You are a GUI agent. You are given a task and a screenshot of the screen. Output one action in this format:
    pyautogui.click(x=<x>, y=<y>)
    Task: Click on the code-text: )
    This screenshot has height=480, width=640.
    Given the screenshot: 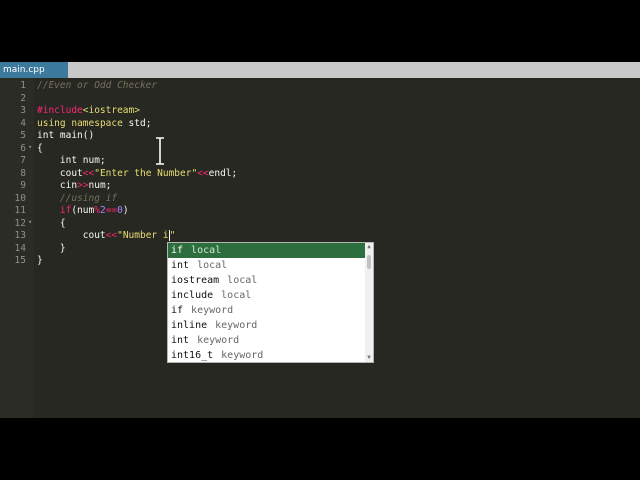 What is the action you would take?
    pyautogui.click(x=125, y=210)
    